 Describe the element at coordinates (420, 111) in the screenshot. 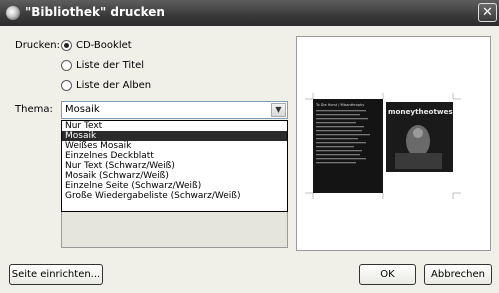

I see `cover-title: moneytheotwes` at that location.